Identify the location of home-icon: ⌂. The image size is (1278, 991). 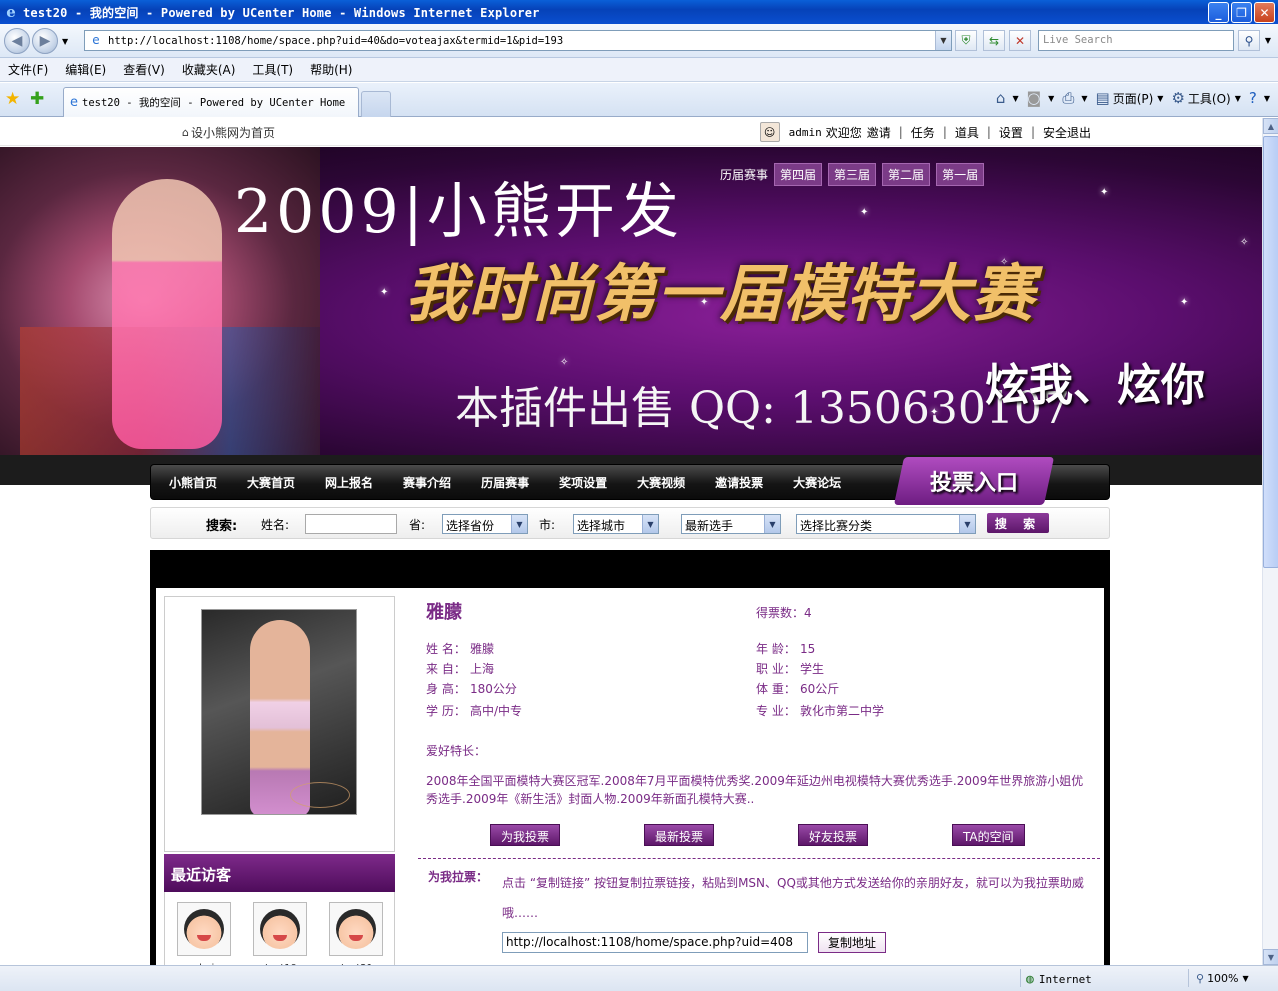
(185, 132).